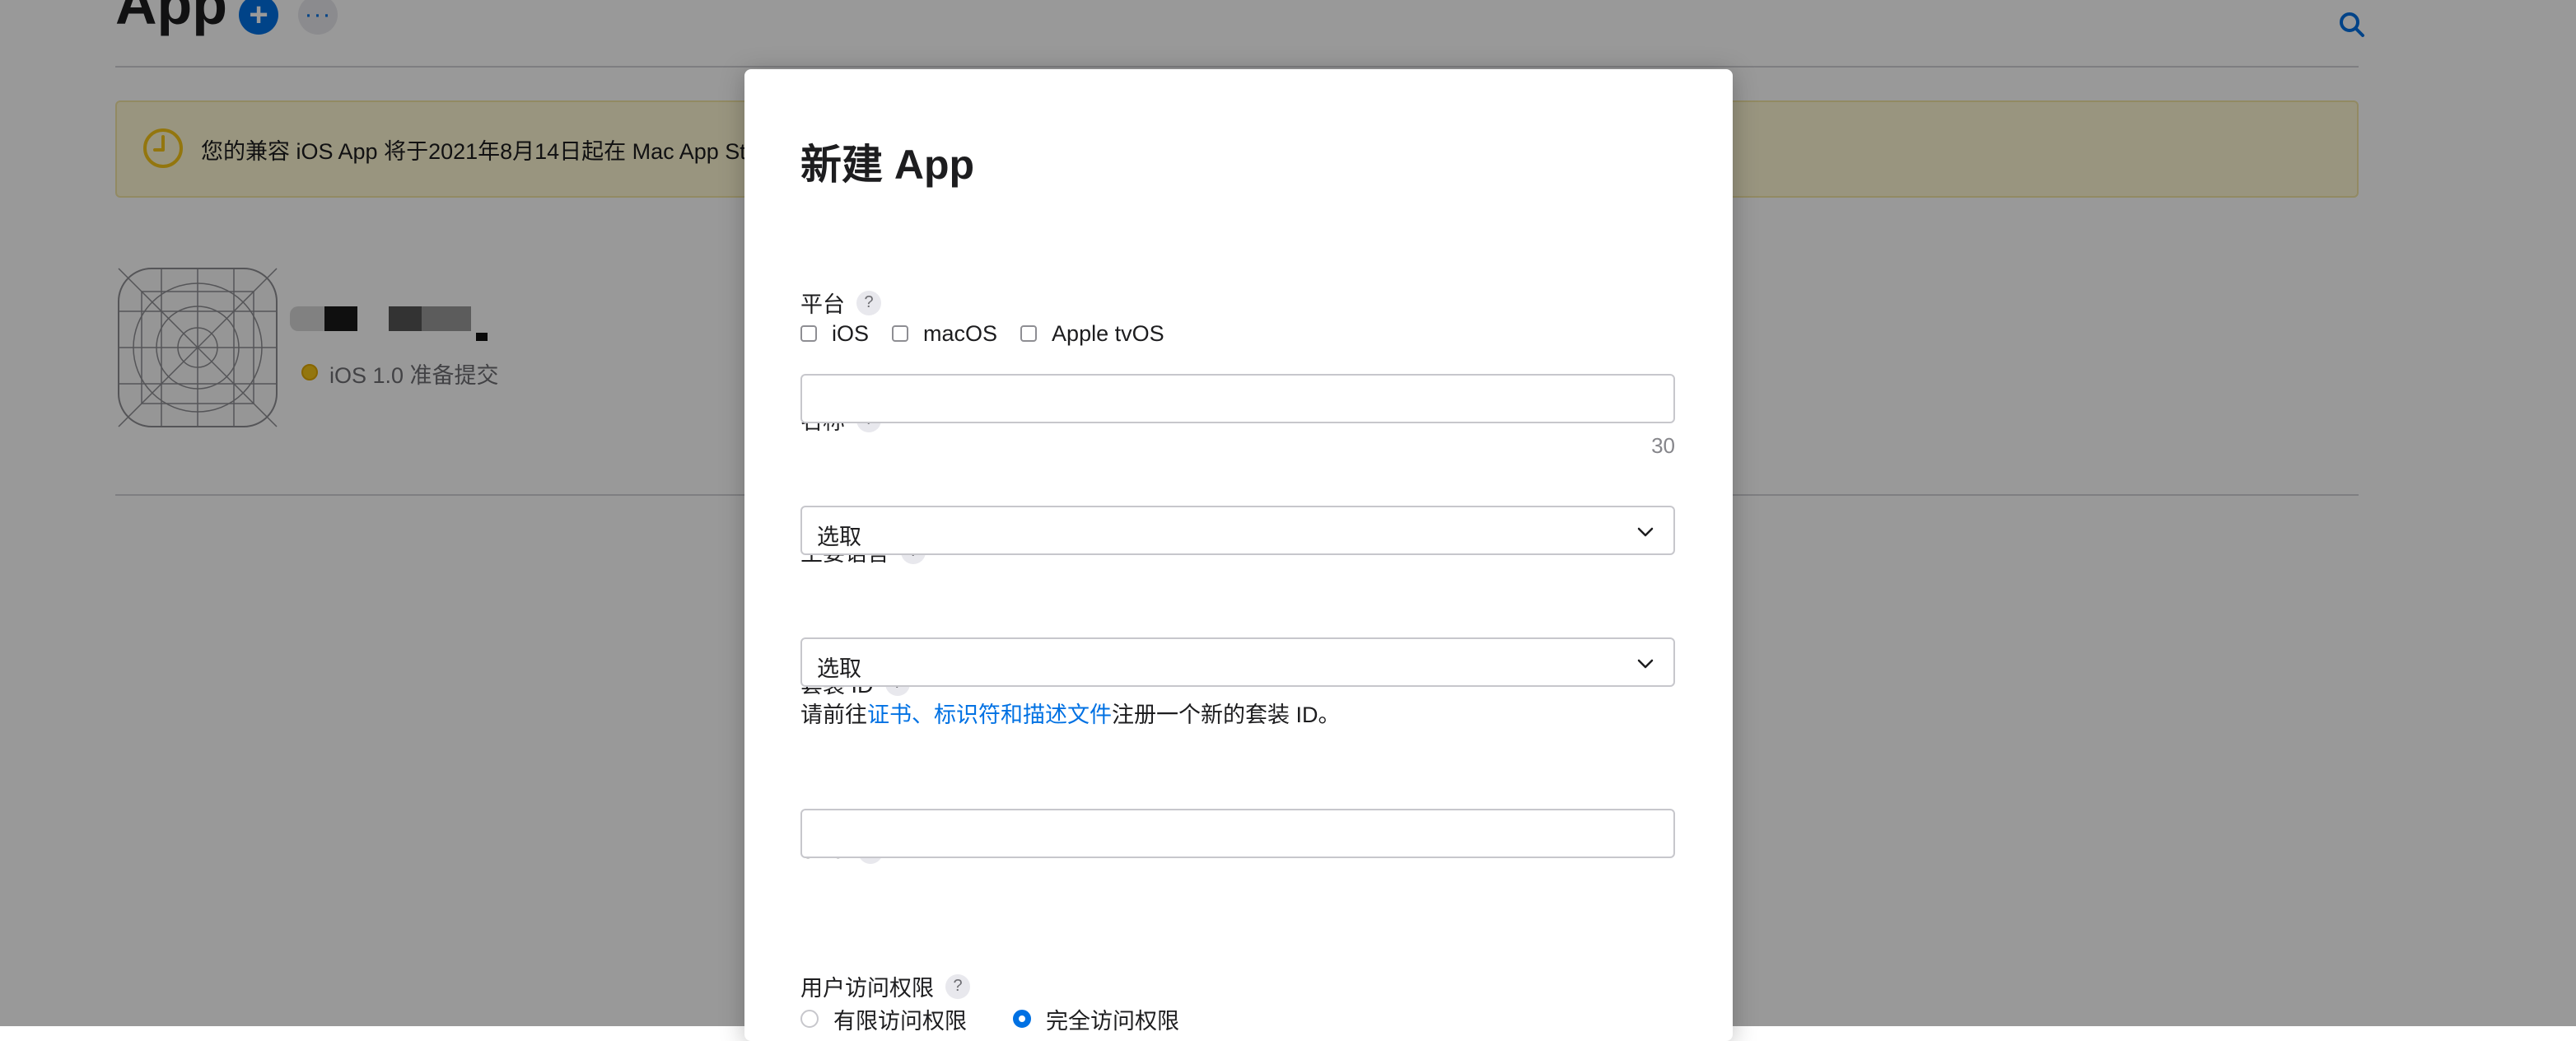 The width and height of the screenshot is (2576, 1041). What do you see at coordinates (833, 715) in the screenshot?
I see `hint-prefix: 请前往` at bounding box center [833, 715].